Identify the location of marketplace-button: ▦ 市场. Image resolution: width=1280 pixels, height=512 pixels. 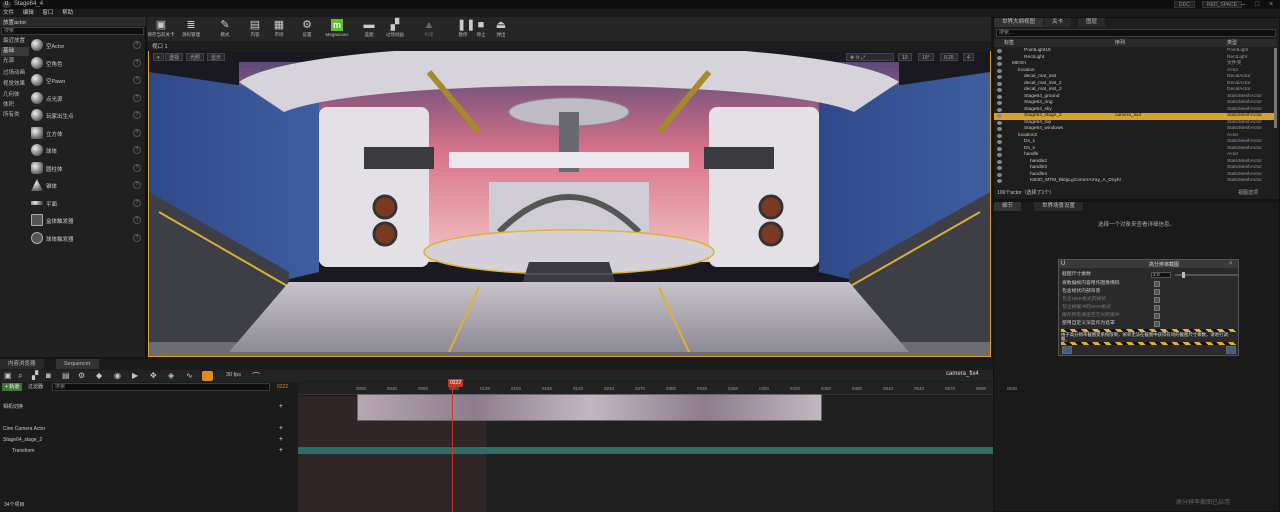
(279, 29).